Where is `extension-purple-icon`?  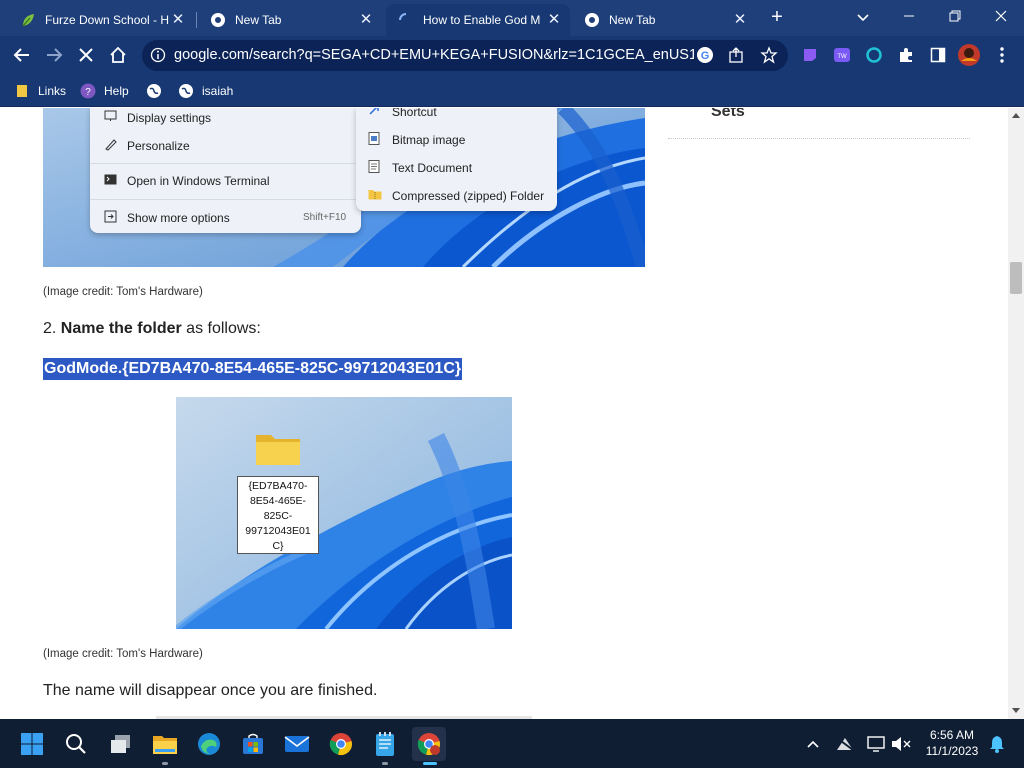
extension-purple-icon is located at coordinates (810, 55).